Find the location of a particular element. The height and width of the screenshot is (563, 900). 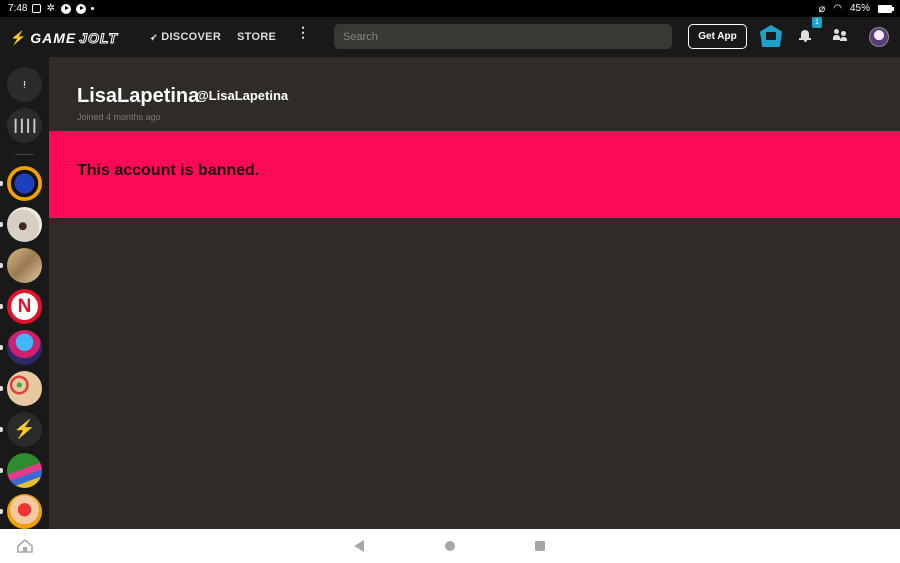

game-avatar-dog is located at coordinates (24, 224).